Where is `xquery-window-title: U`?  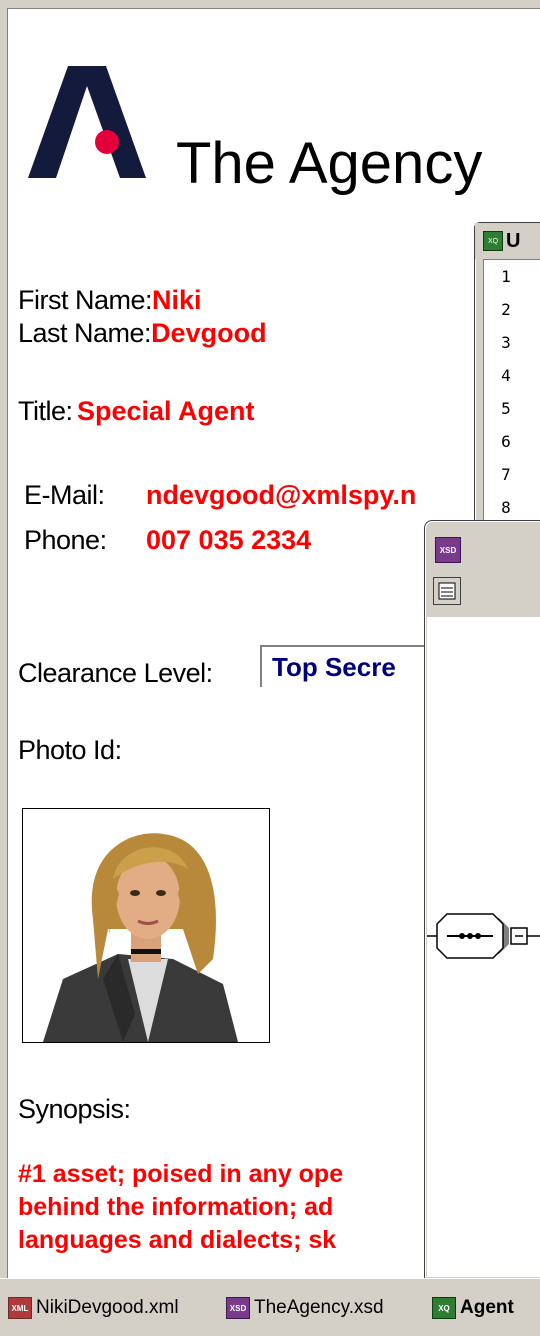 xquery-window-title: U is located at coordinates (513, 240).